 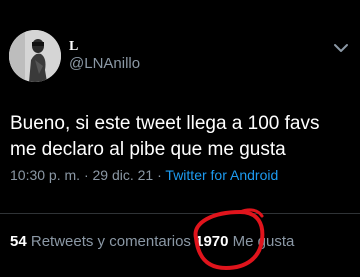 I want to click on likes-label: Me gusta, so click(x=263, y=241).